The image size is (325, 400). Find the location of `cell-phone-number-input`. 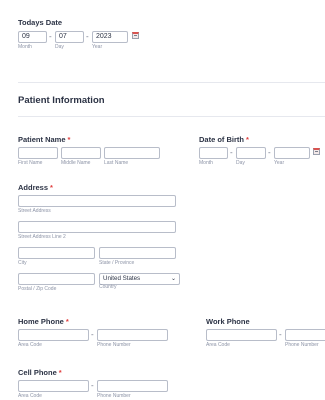

cell-phone-number-input is located at coordinates (132, 386).